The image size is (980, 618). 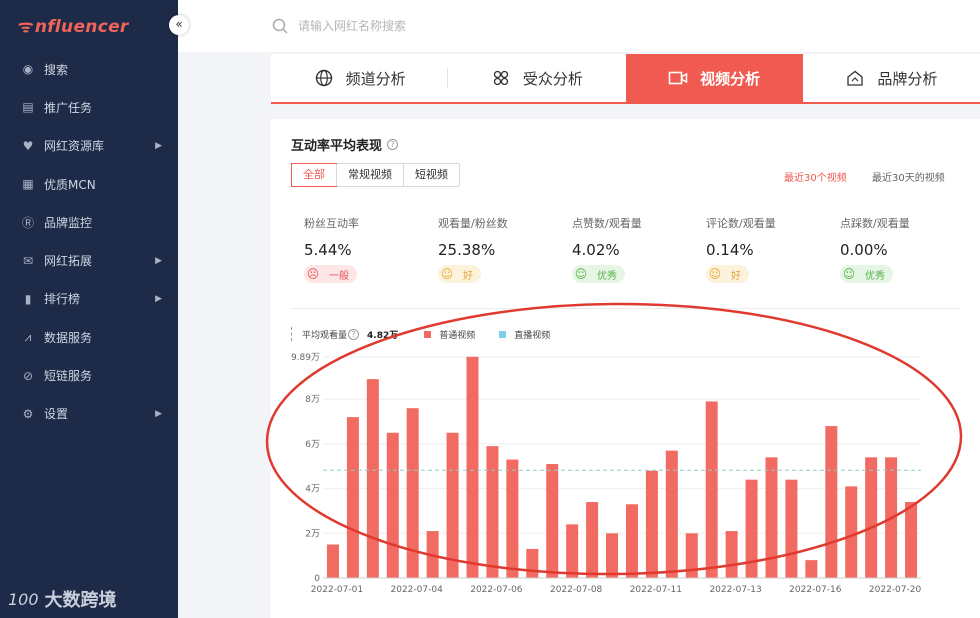 I want to click on watermark: 100 大数跨境, so click(x=62, y=599).